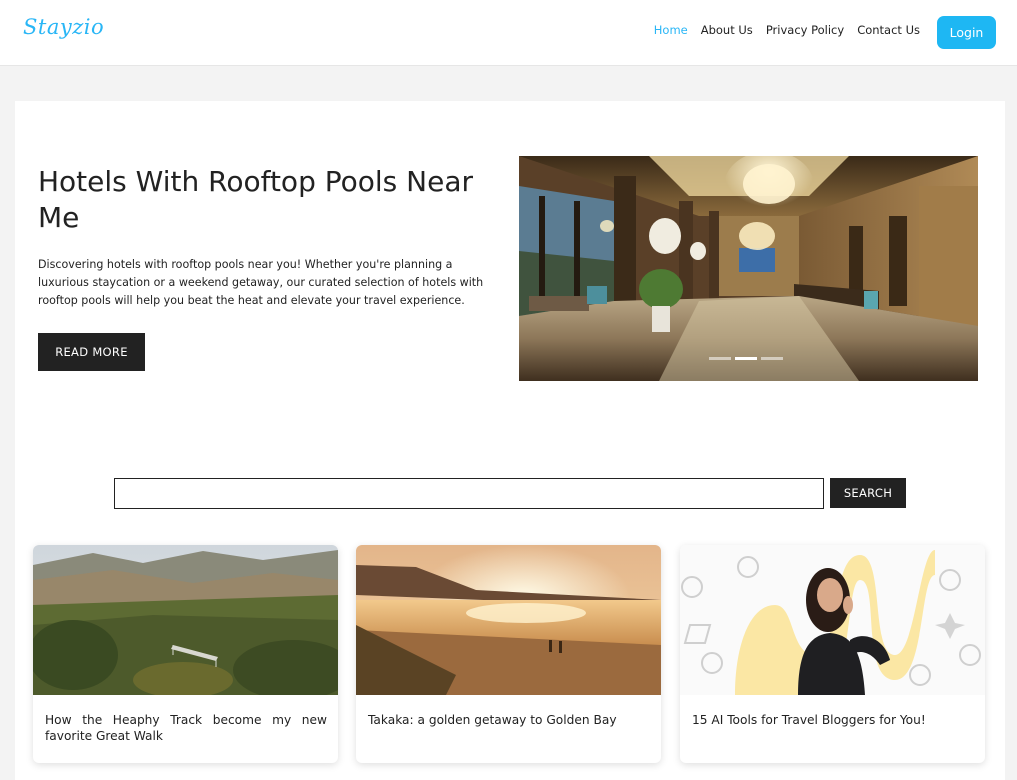 The width and height of the screenshot is (1017, 780). Describe the element at coordinates (805, 30) in the screenshot. I see `nav-privacy-policy: Privacy Policy` at that location.